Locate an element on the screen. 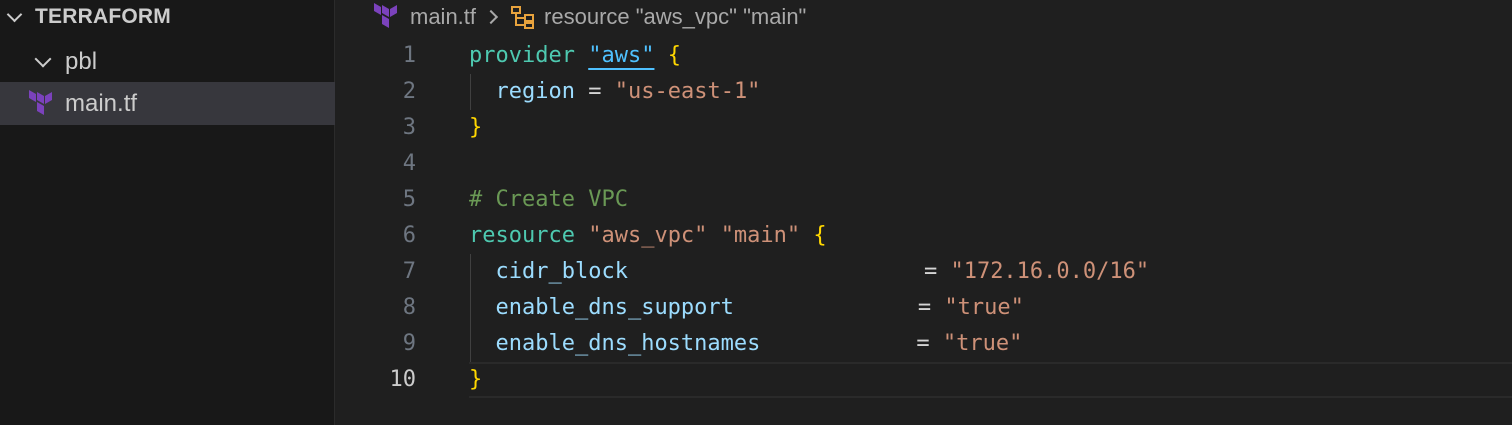  code-line: 6 resource "aws_vpc" "main" { is located at coordinates (924, 236).